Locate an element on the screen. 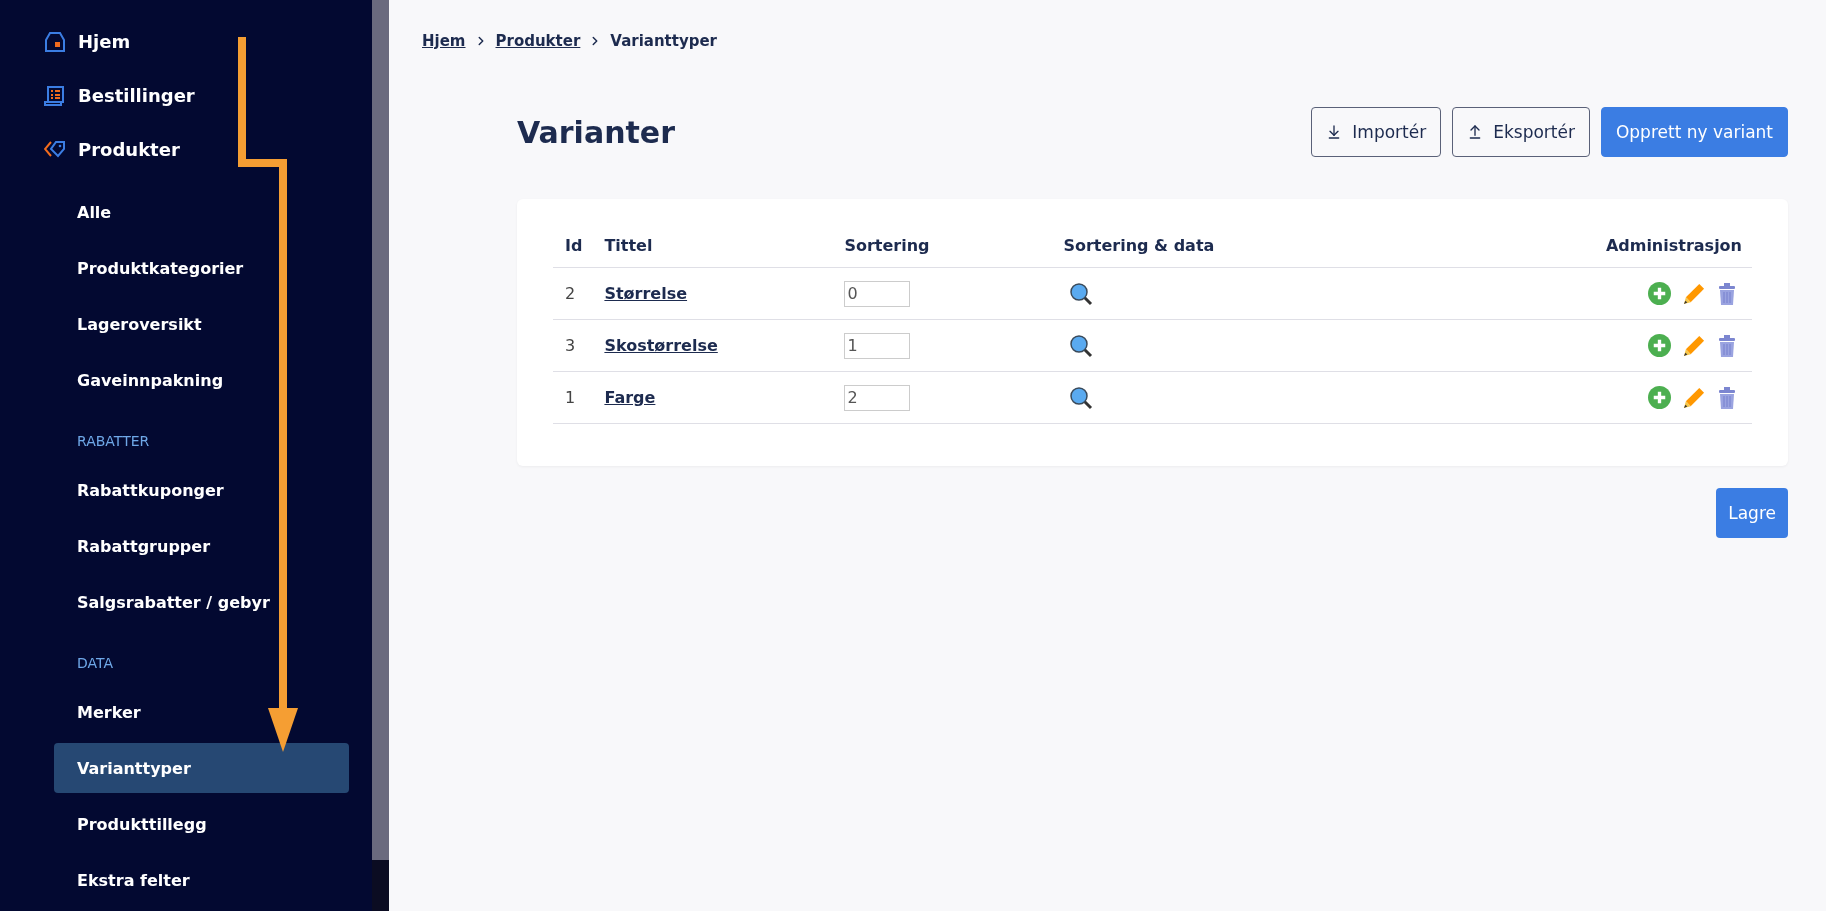 This screenshot has height=911, width=1826. nav-item: Produktkategorier is located at coordinates (201, 268).